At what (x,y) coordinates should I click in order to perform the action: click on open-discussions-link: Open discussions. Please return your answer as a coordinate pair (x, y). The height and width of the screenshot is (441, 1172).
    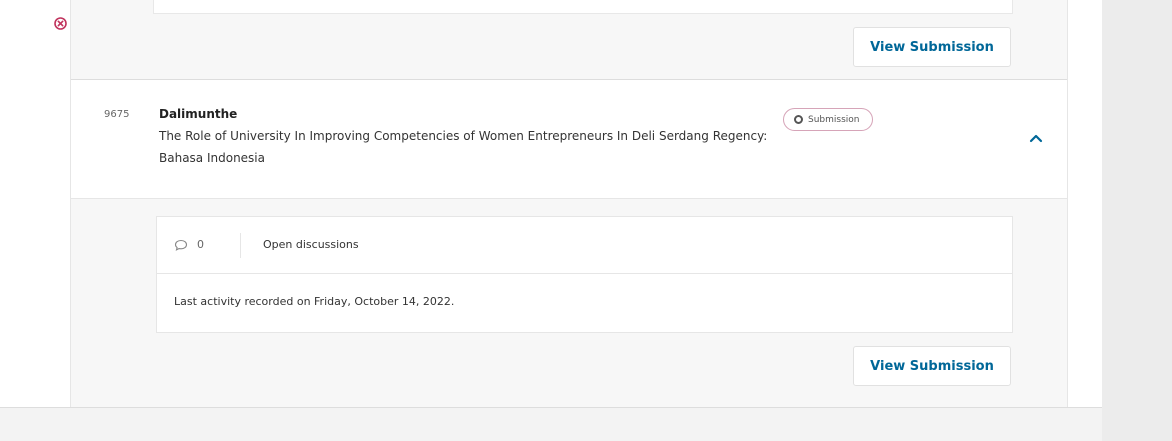
    Looking at the image, I should click on (311, 244).